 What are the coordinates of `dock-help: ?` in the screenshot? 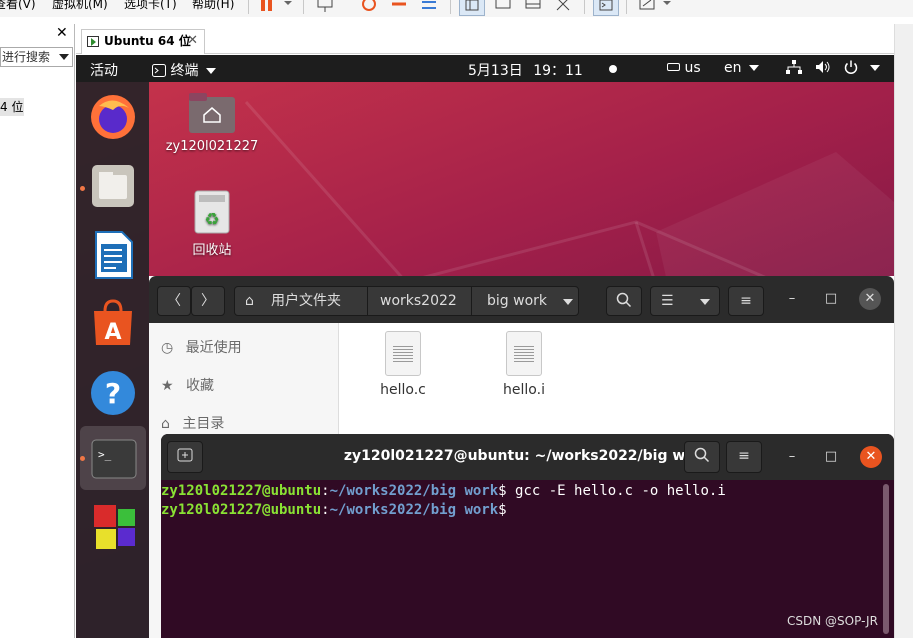 It's located at (113, 393).